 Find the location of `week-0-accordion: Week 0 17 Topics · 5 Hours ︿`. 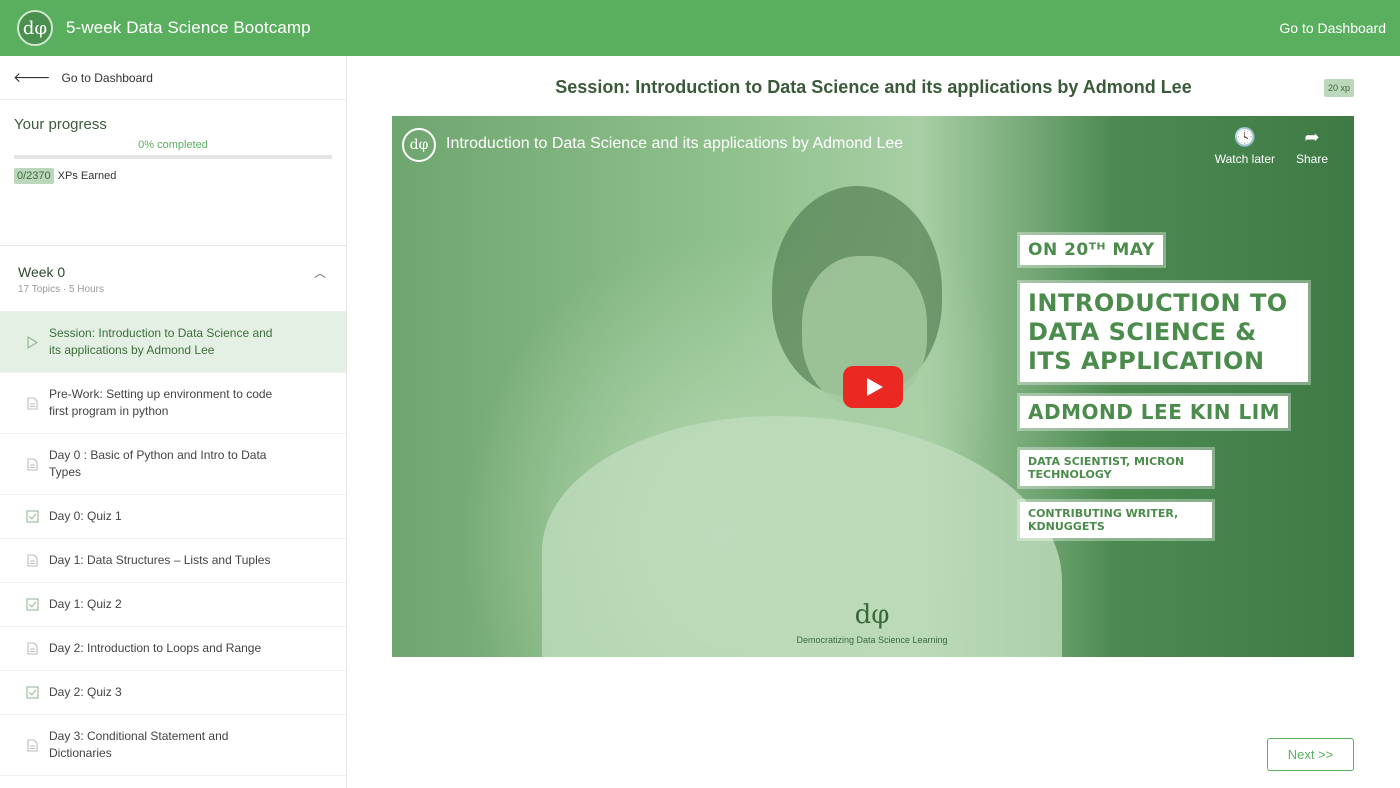

week-0-accordion: Week 0 17 Topics · 5 Hours ︿ is located at coordinates (173, 279).